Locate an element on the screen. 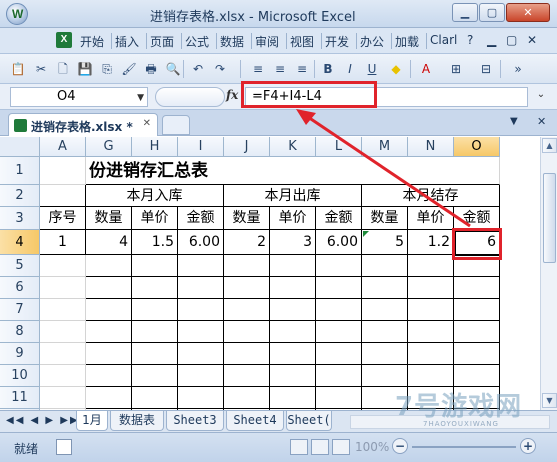  vertical-scrollbar: ▲ ▼ is located at coordinates (548, 273).